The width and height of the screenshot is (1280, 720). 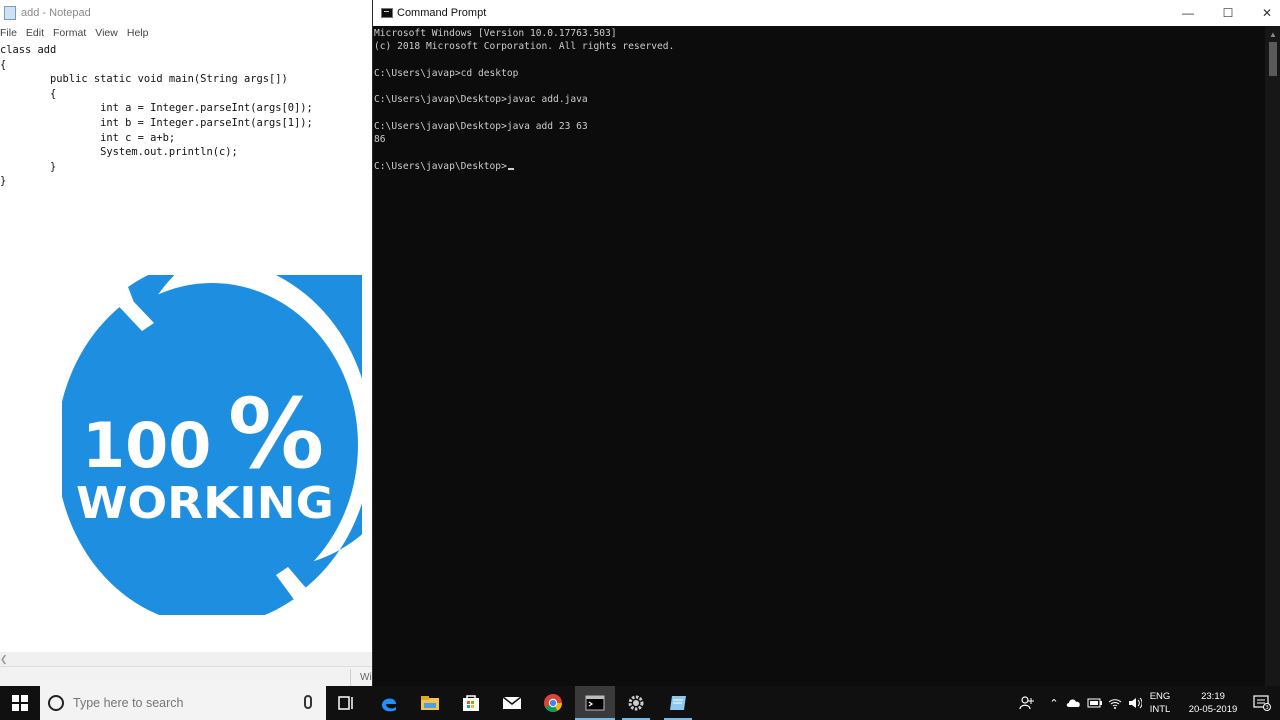 What do you see at coordinates (11, 34) in the screenshot?
I see `menu-file: File` at bounding box center [11, 34].